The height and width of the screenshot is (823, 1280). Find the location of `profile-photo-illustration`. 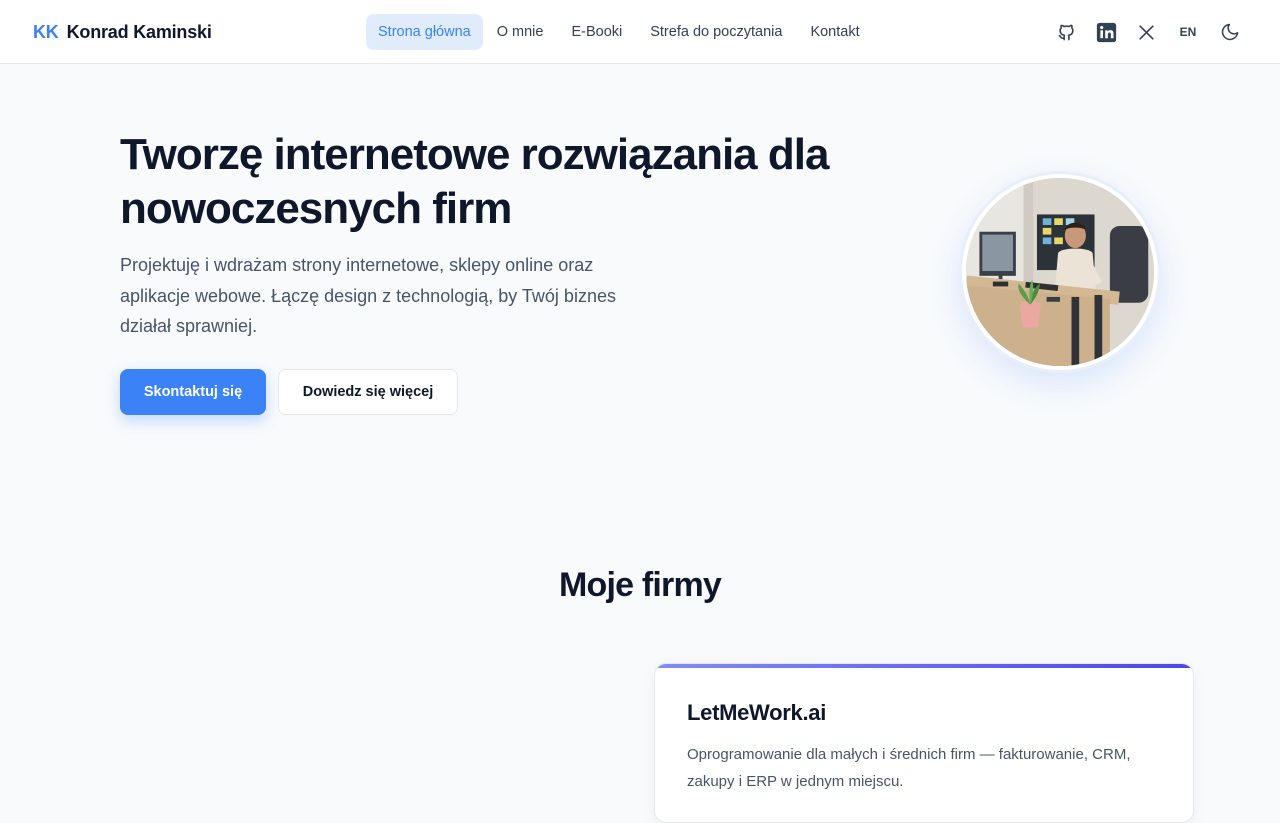

profile-photo-illustration is located at coordinates (1060, 272).